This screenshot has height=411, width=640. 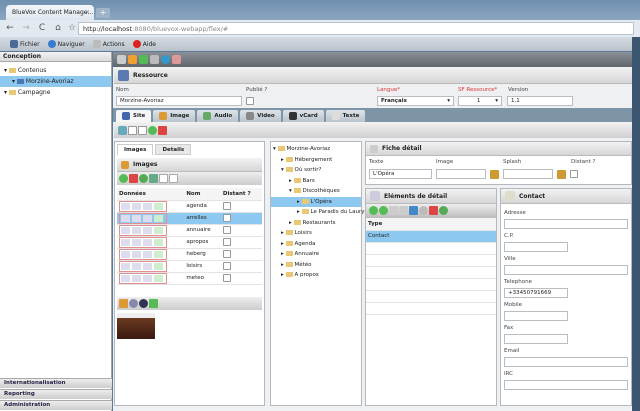 I want to click on tree-item: ▸ A propos, so click(x=316, y=275).